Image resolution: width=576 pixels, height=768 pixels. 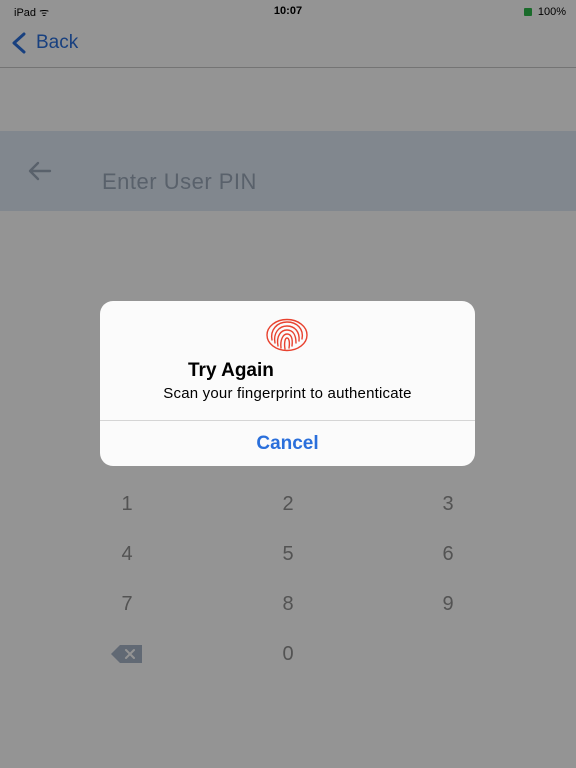 I want to click on fingerprint-icon, so click(x=287, y=335).